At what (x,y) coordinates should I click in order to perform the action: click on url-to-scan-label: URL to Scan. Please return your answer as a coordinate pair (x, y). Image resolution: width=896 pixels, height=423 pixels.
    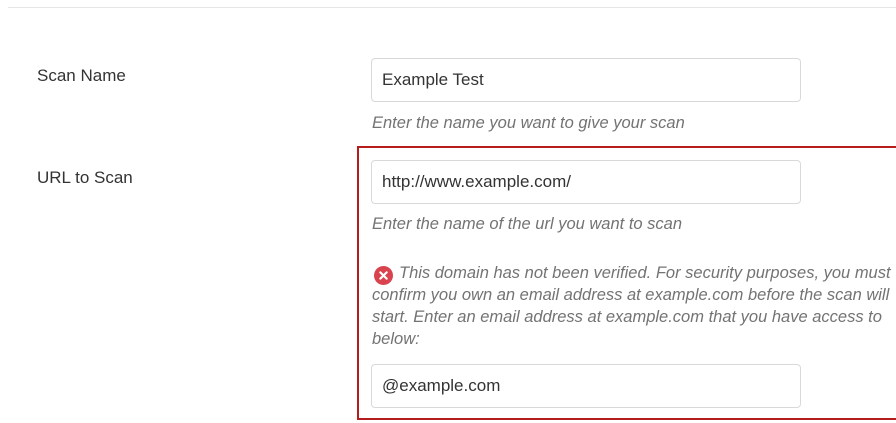
    Looking at the image, I should click on (85, 177).